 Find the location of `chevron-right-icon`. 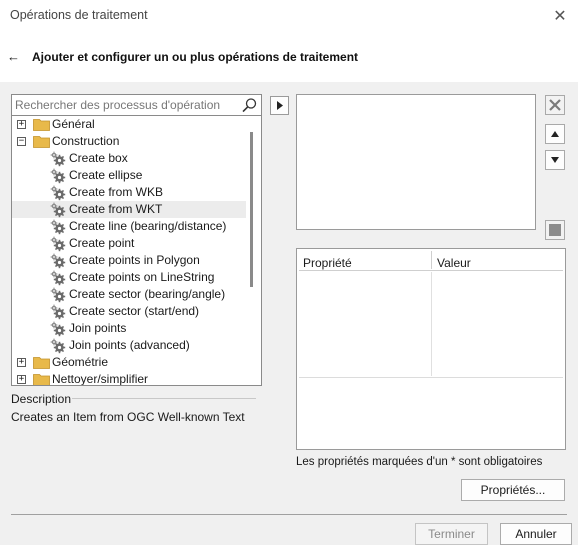

chevron-right-icon is located at coordinates (279, 105).